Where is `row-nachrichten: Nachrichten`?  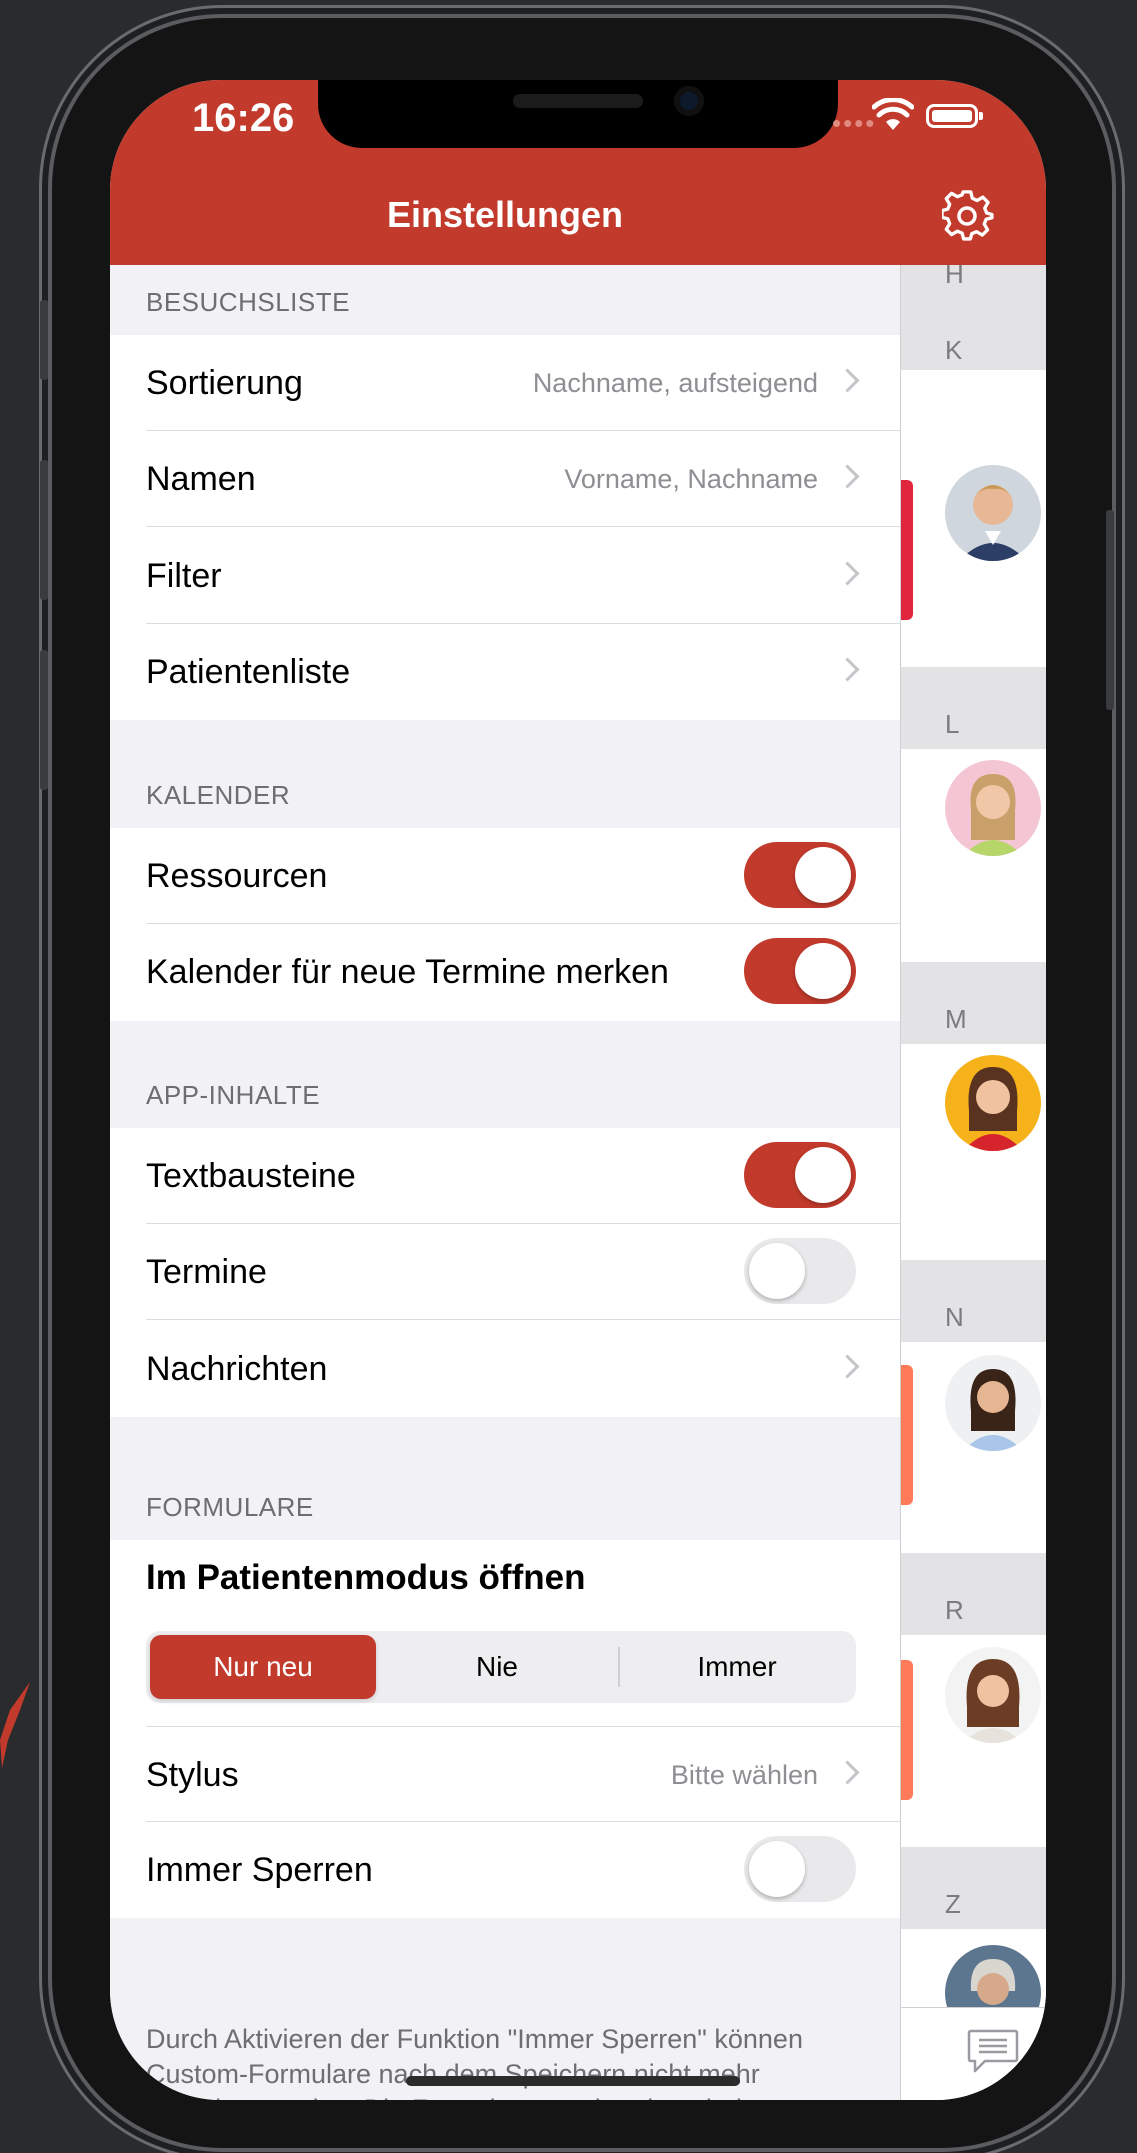
row-nachrichten: Nachrichten is located at coordinates (523, 1369).